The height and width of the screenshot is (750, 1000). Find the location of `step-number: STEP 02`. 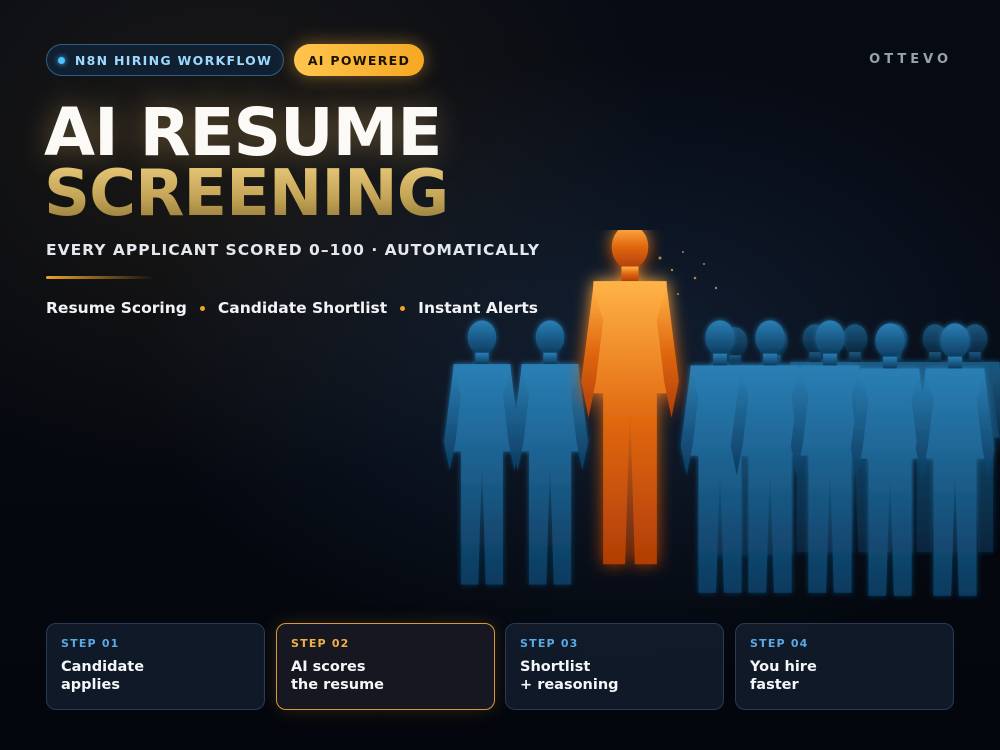

step-number: STEP 02 is located at coordinates (320, 643).